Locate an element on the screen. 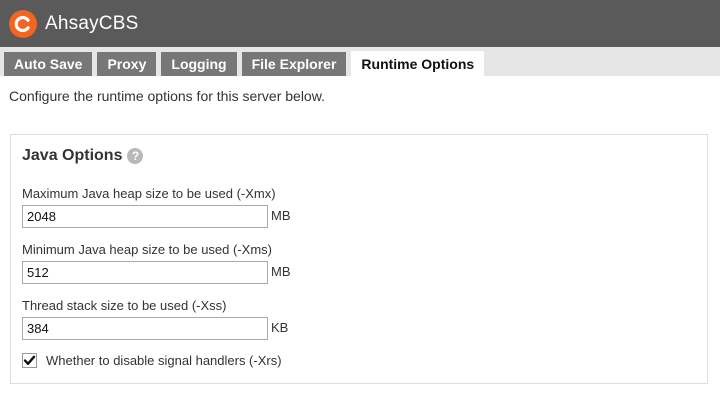  min-heap-label: Minimum Java heap size to be used (-Xms) is located at coordinates (147, 249).